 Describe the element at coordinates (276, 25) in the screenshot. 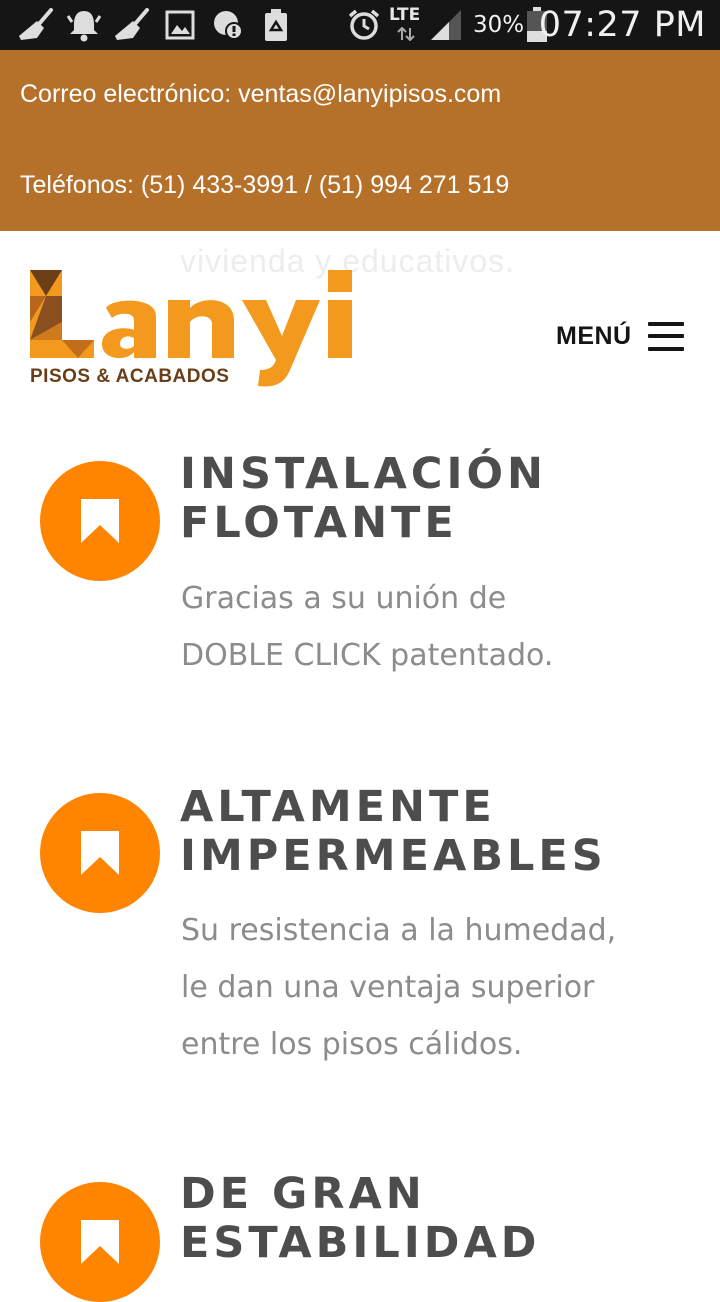

I see `recycle-icon` at that location.